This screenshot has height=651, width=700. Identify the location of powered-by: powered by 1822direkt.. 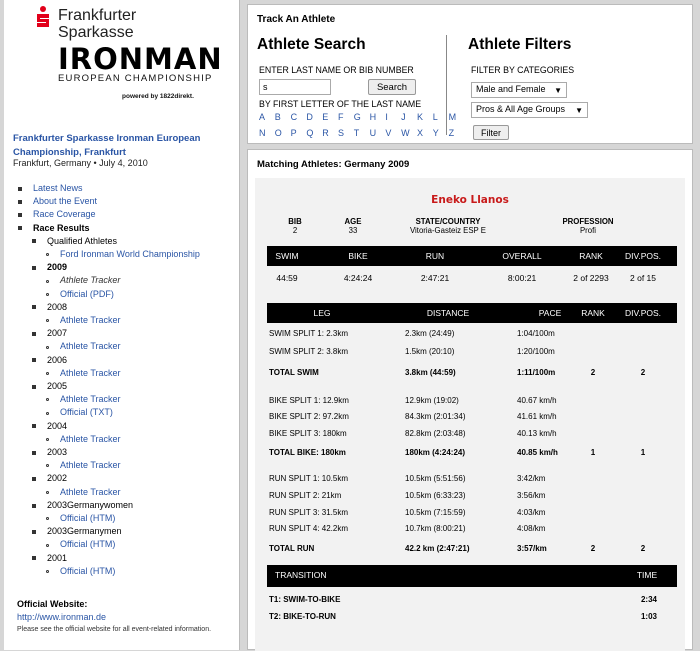
(158, 96).